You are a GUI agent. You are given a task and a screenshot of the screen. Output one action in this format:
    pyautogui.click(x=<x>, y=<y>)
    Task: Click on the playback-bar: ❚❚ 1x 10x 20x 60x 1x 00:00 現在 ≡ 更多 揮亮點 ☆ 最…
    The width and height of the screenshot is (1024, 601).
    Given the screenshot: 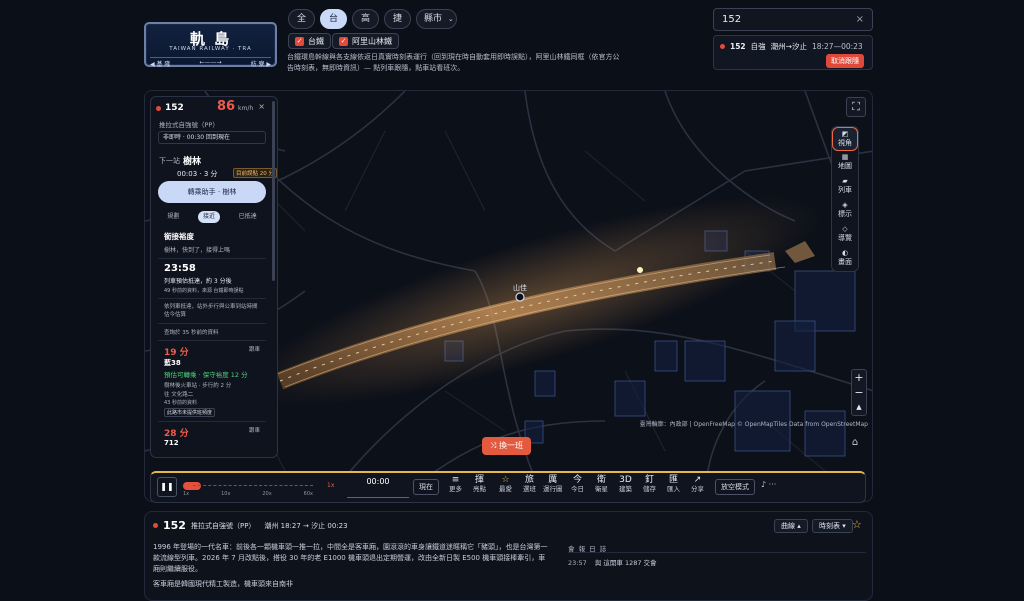 What is the action you would take?
    pyautogui.click(x=508, y=487)
    